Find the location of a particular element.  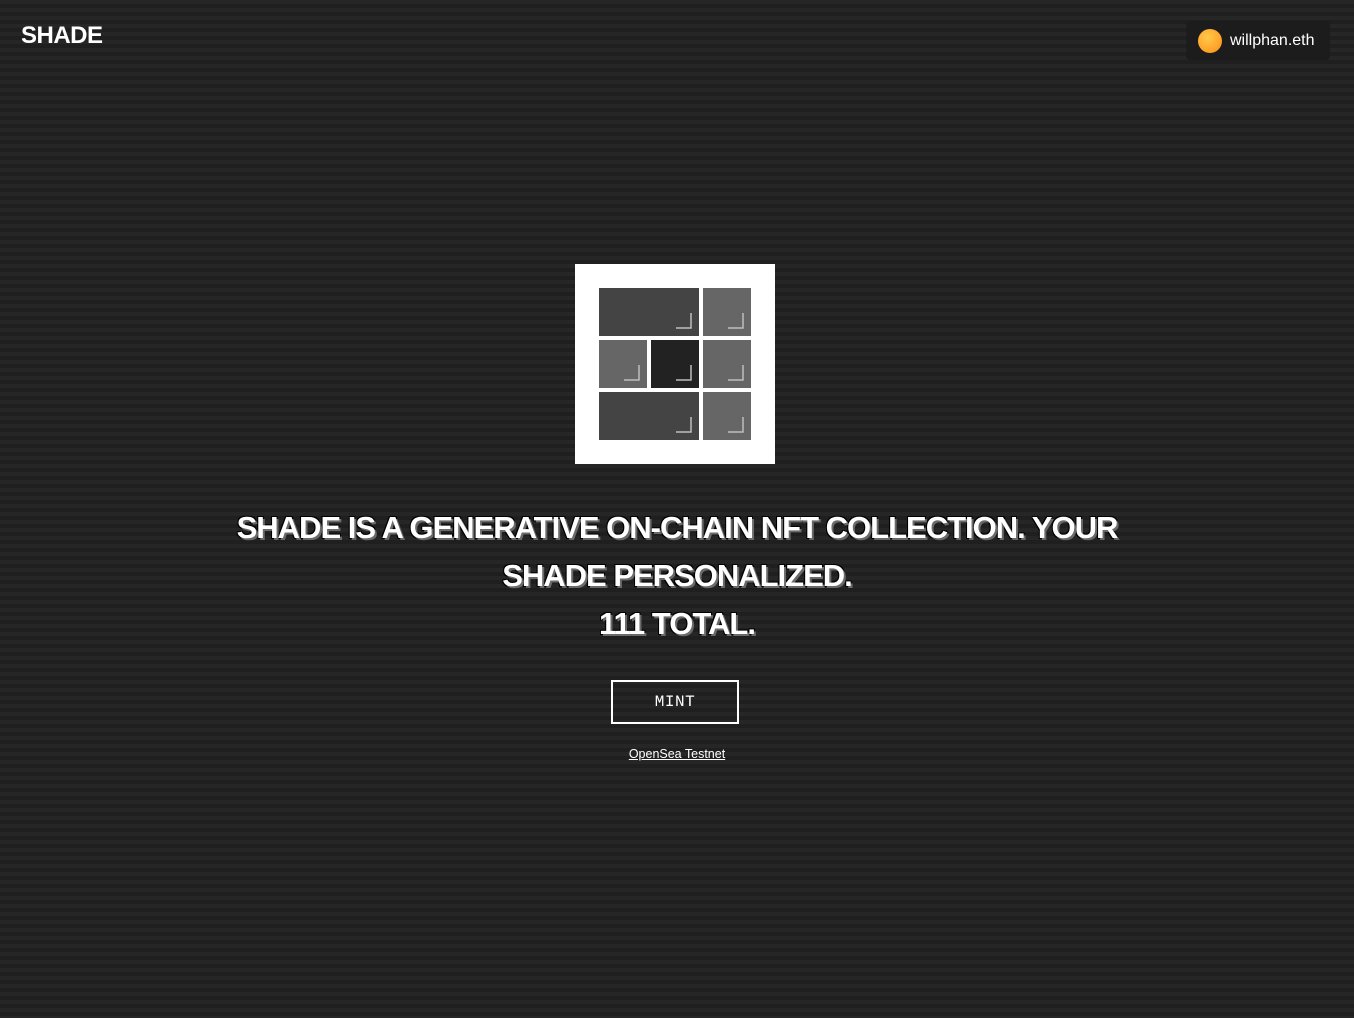

account-button: willphan.eth is located at coordinates (1258, 40).